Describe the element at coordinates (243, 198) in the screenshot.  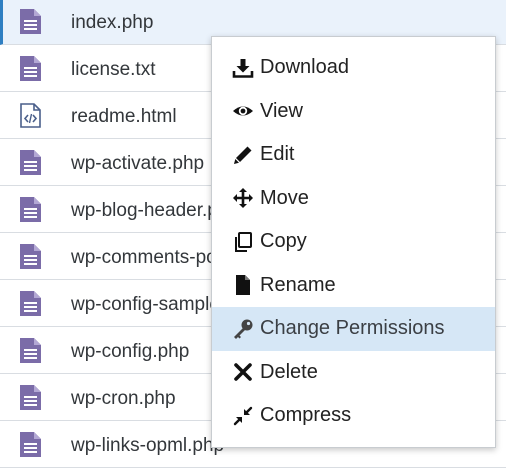
I see `move-arrows-icon` at that location.